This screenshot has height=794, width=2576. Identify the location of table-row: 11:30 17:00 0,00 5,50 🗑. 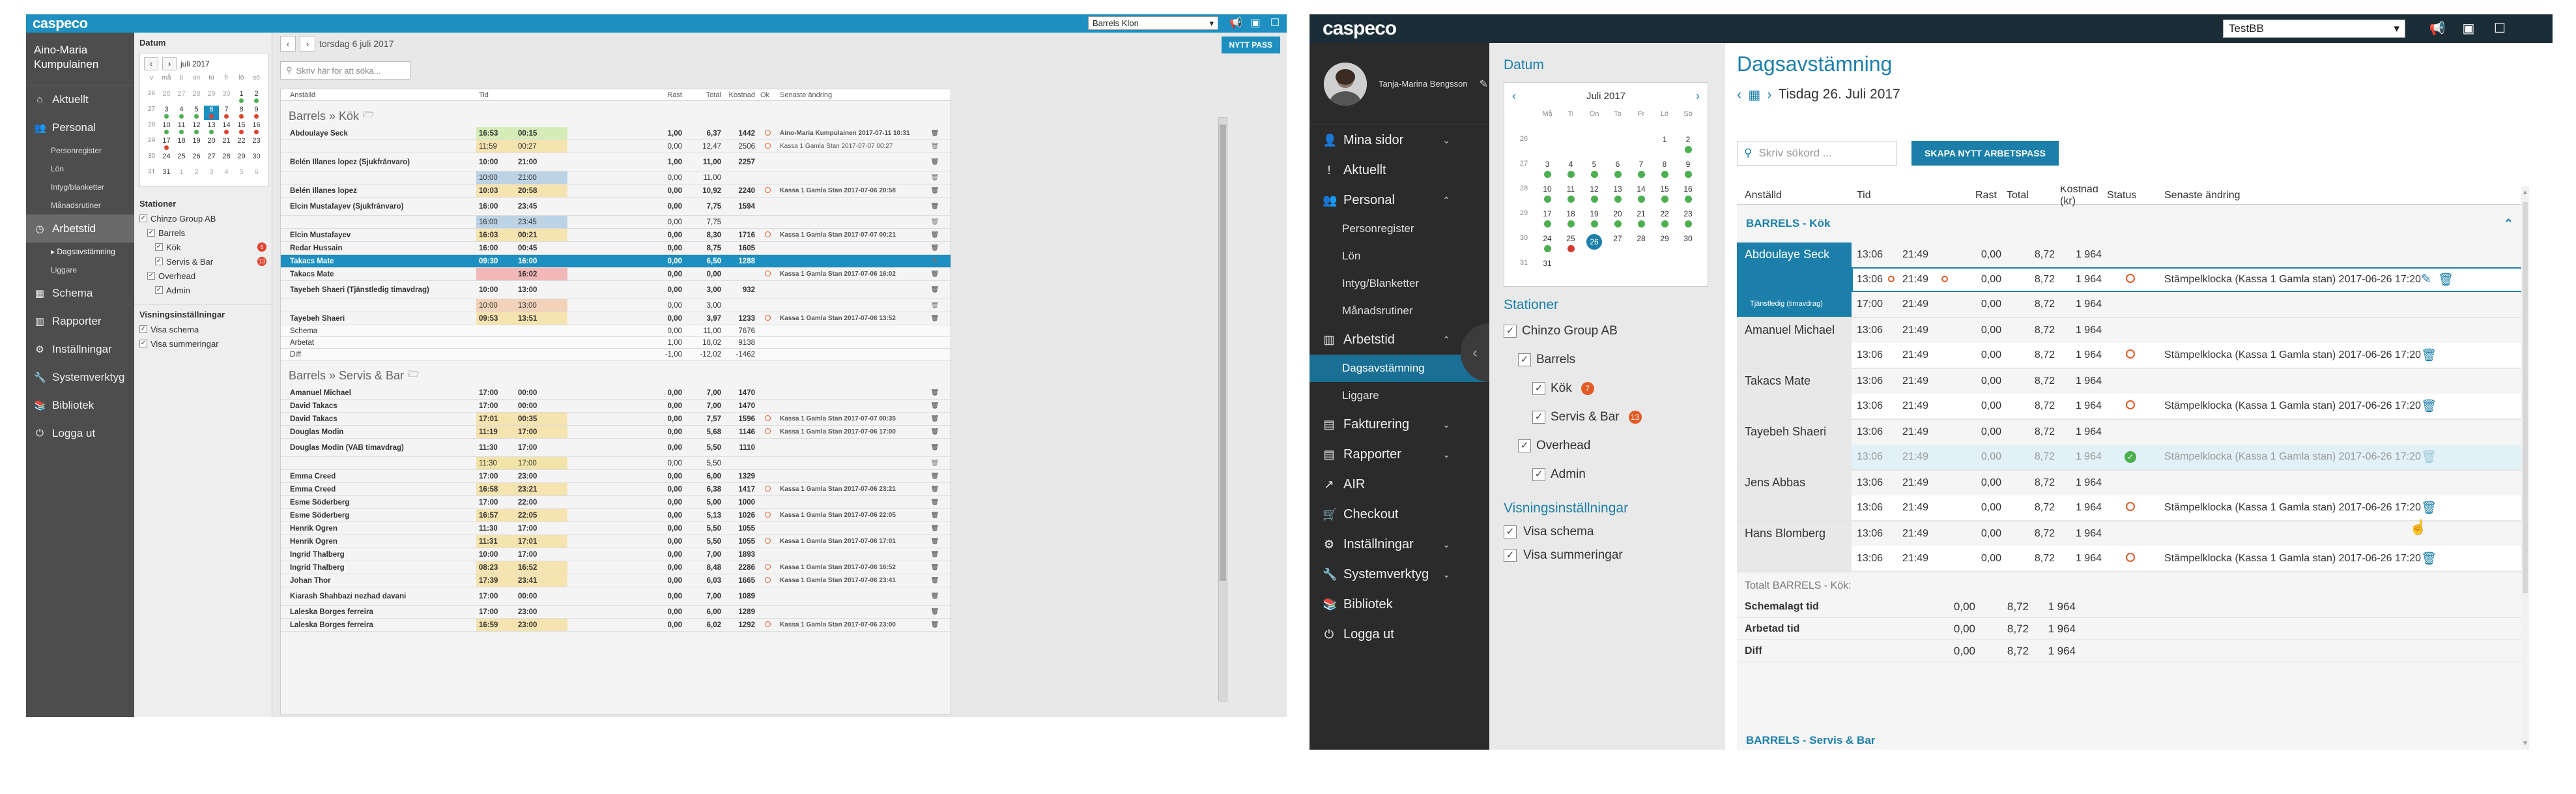
(616, 463).